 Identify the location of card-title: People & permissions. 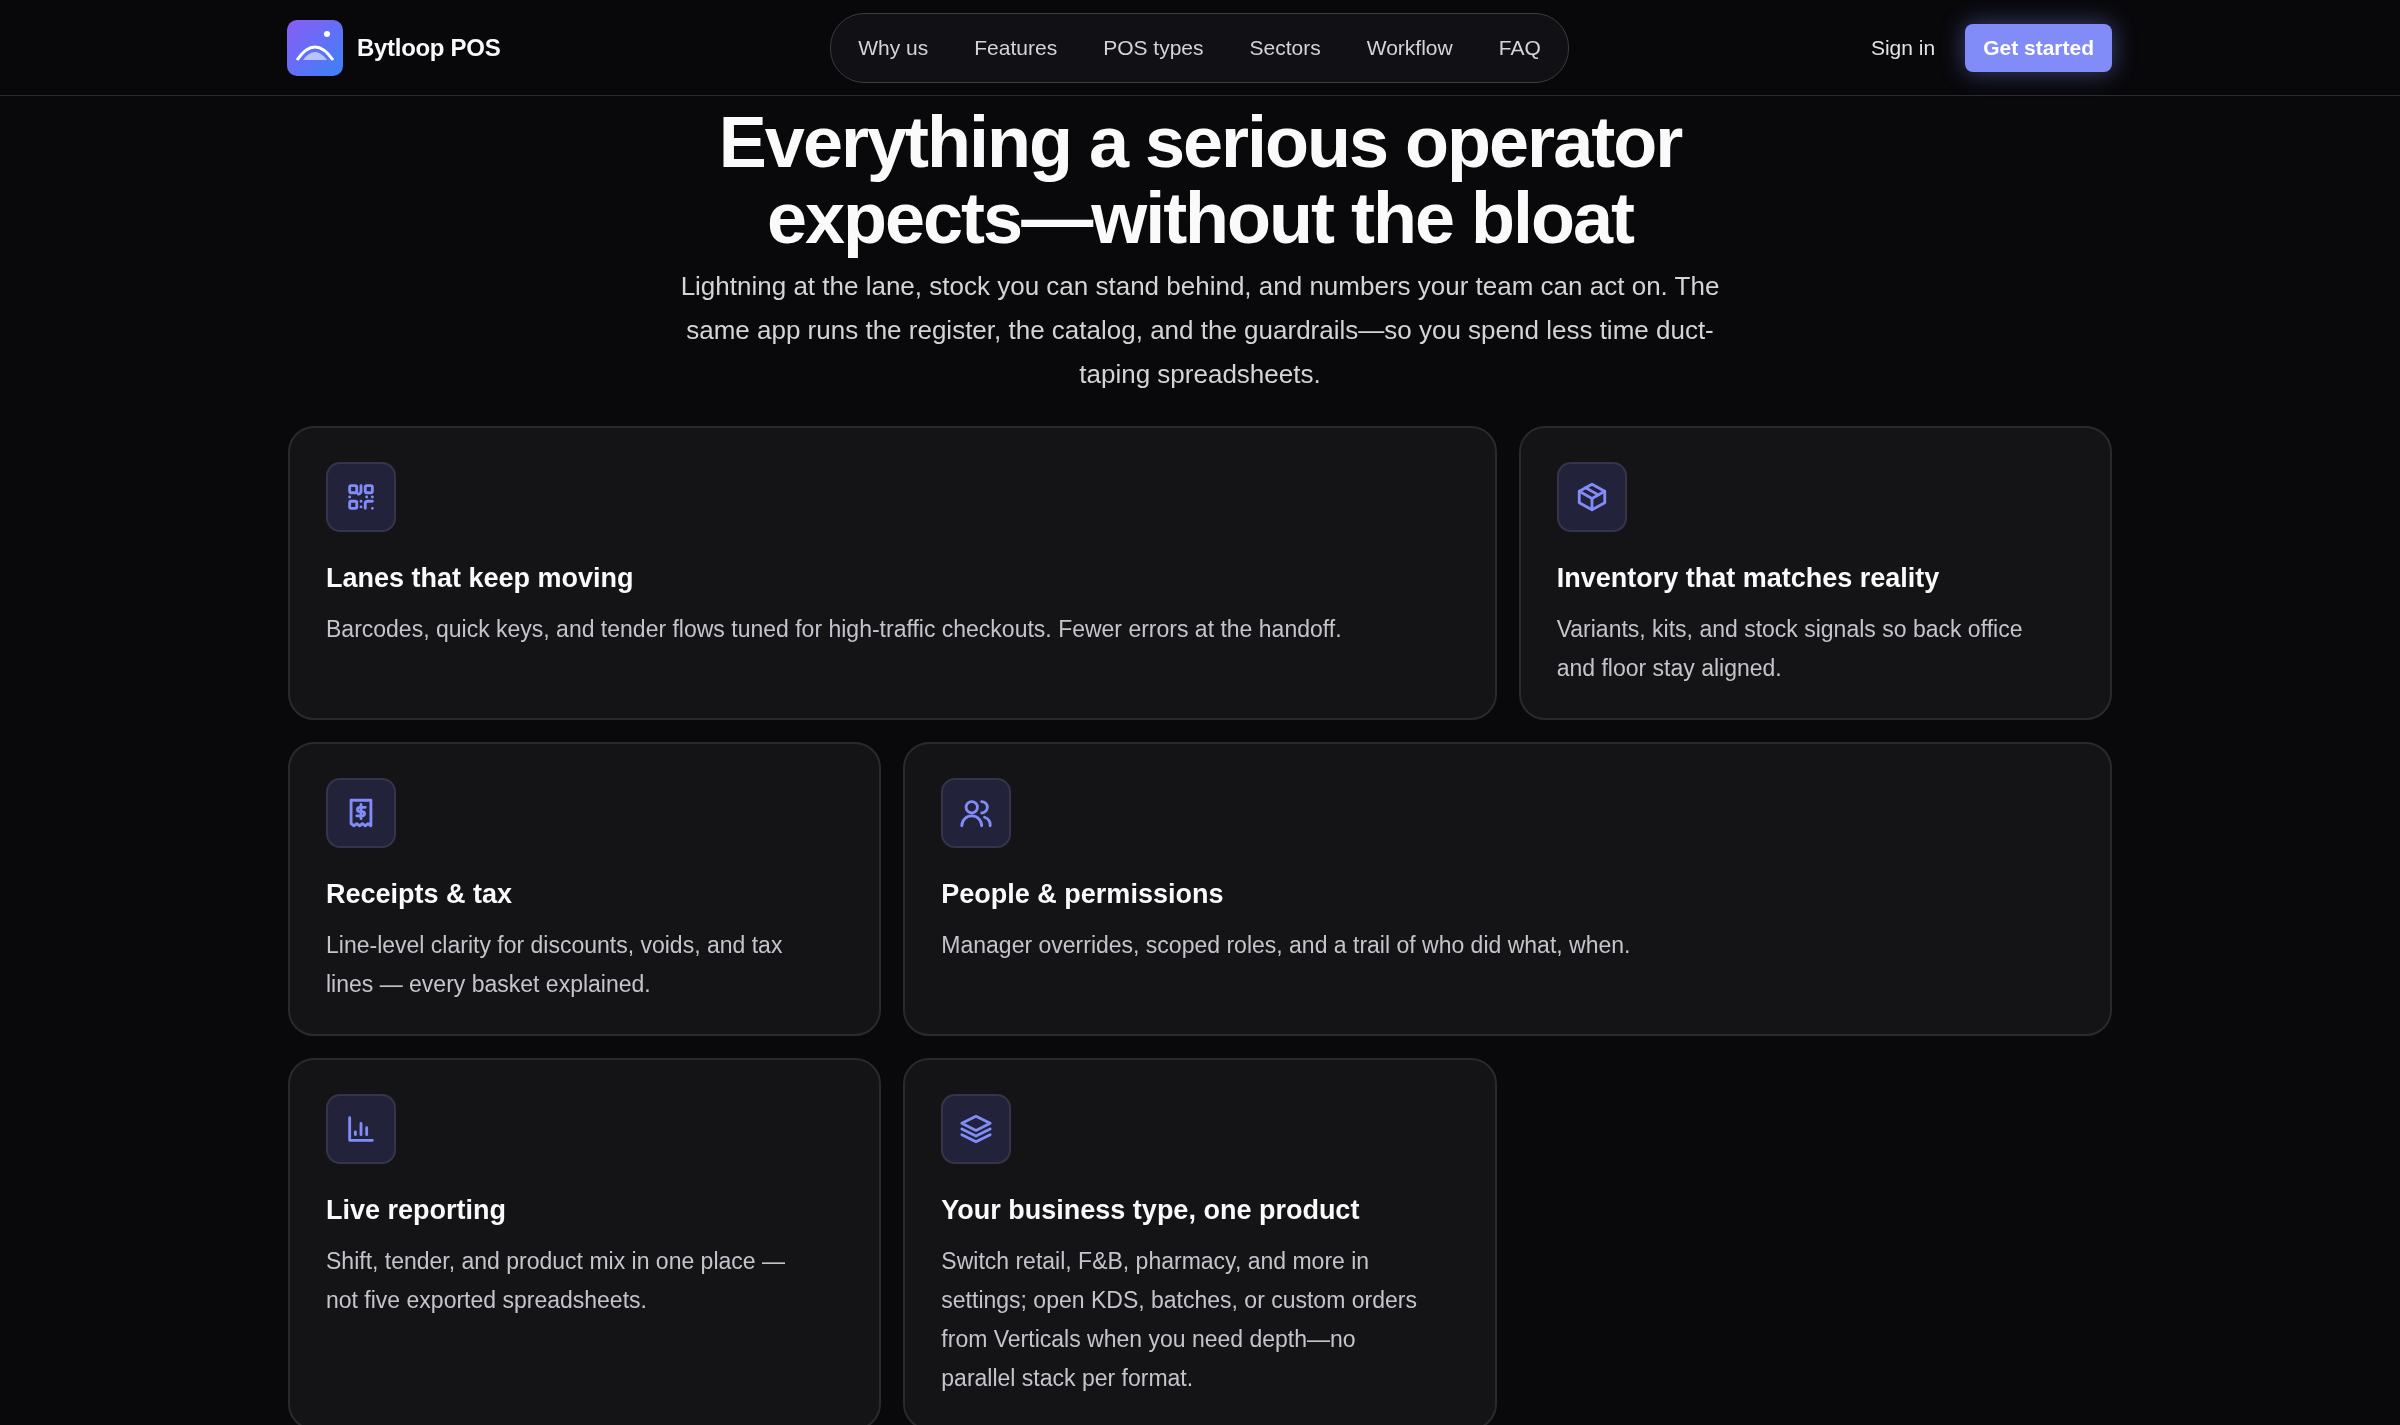
(1083, 894).